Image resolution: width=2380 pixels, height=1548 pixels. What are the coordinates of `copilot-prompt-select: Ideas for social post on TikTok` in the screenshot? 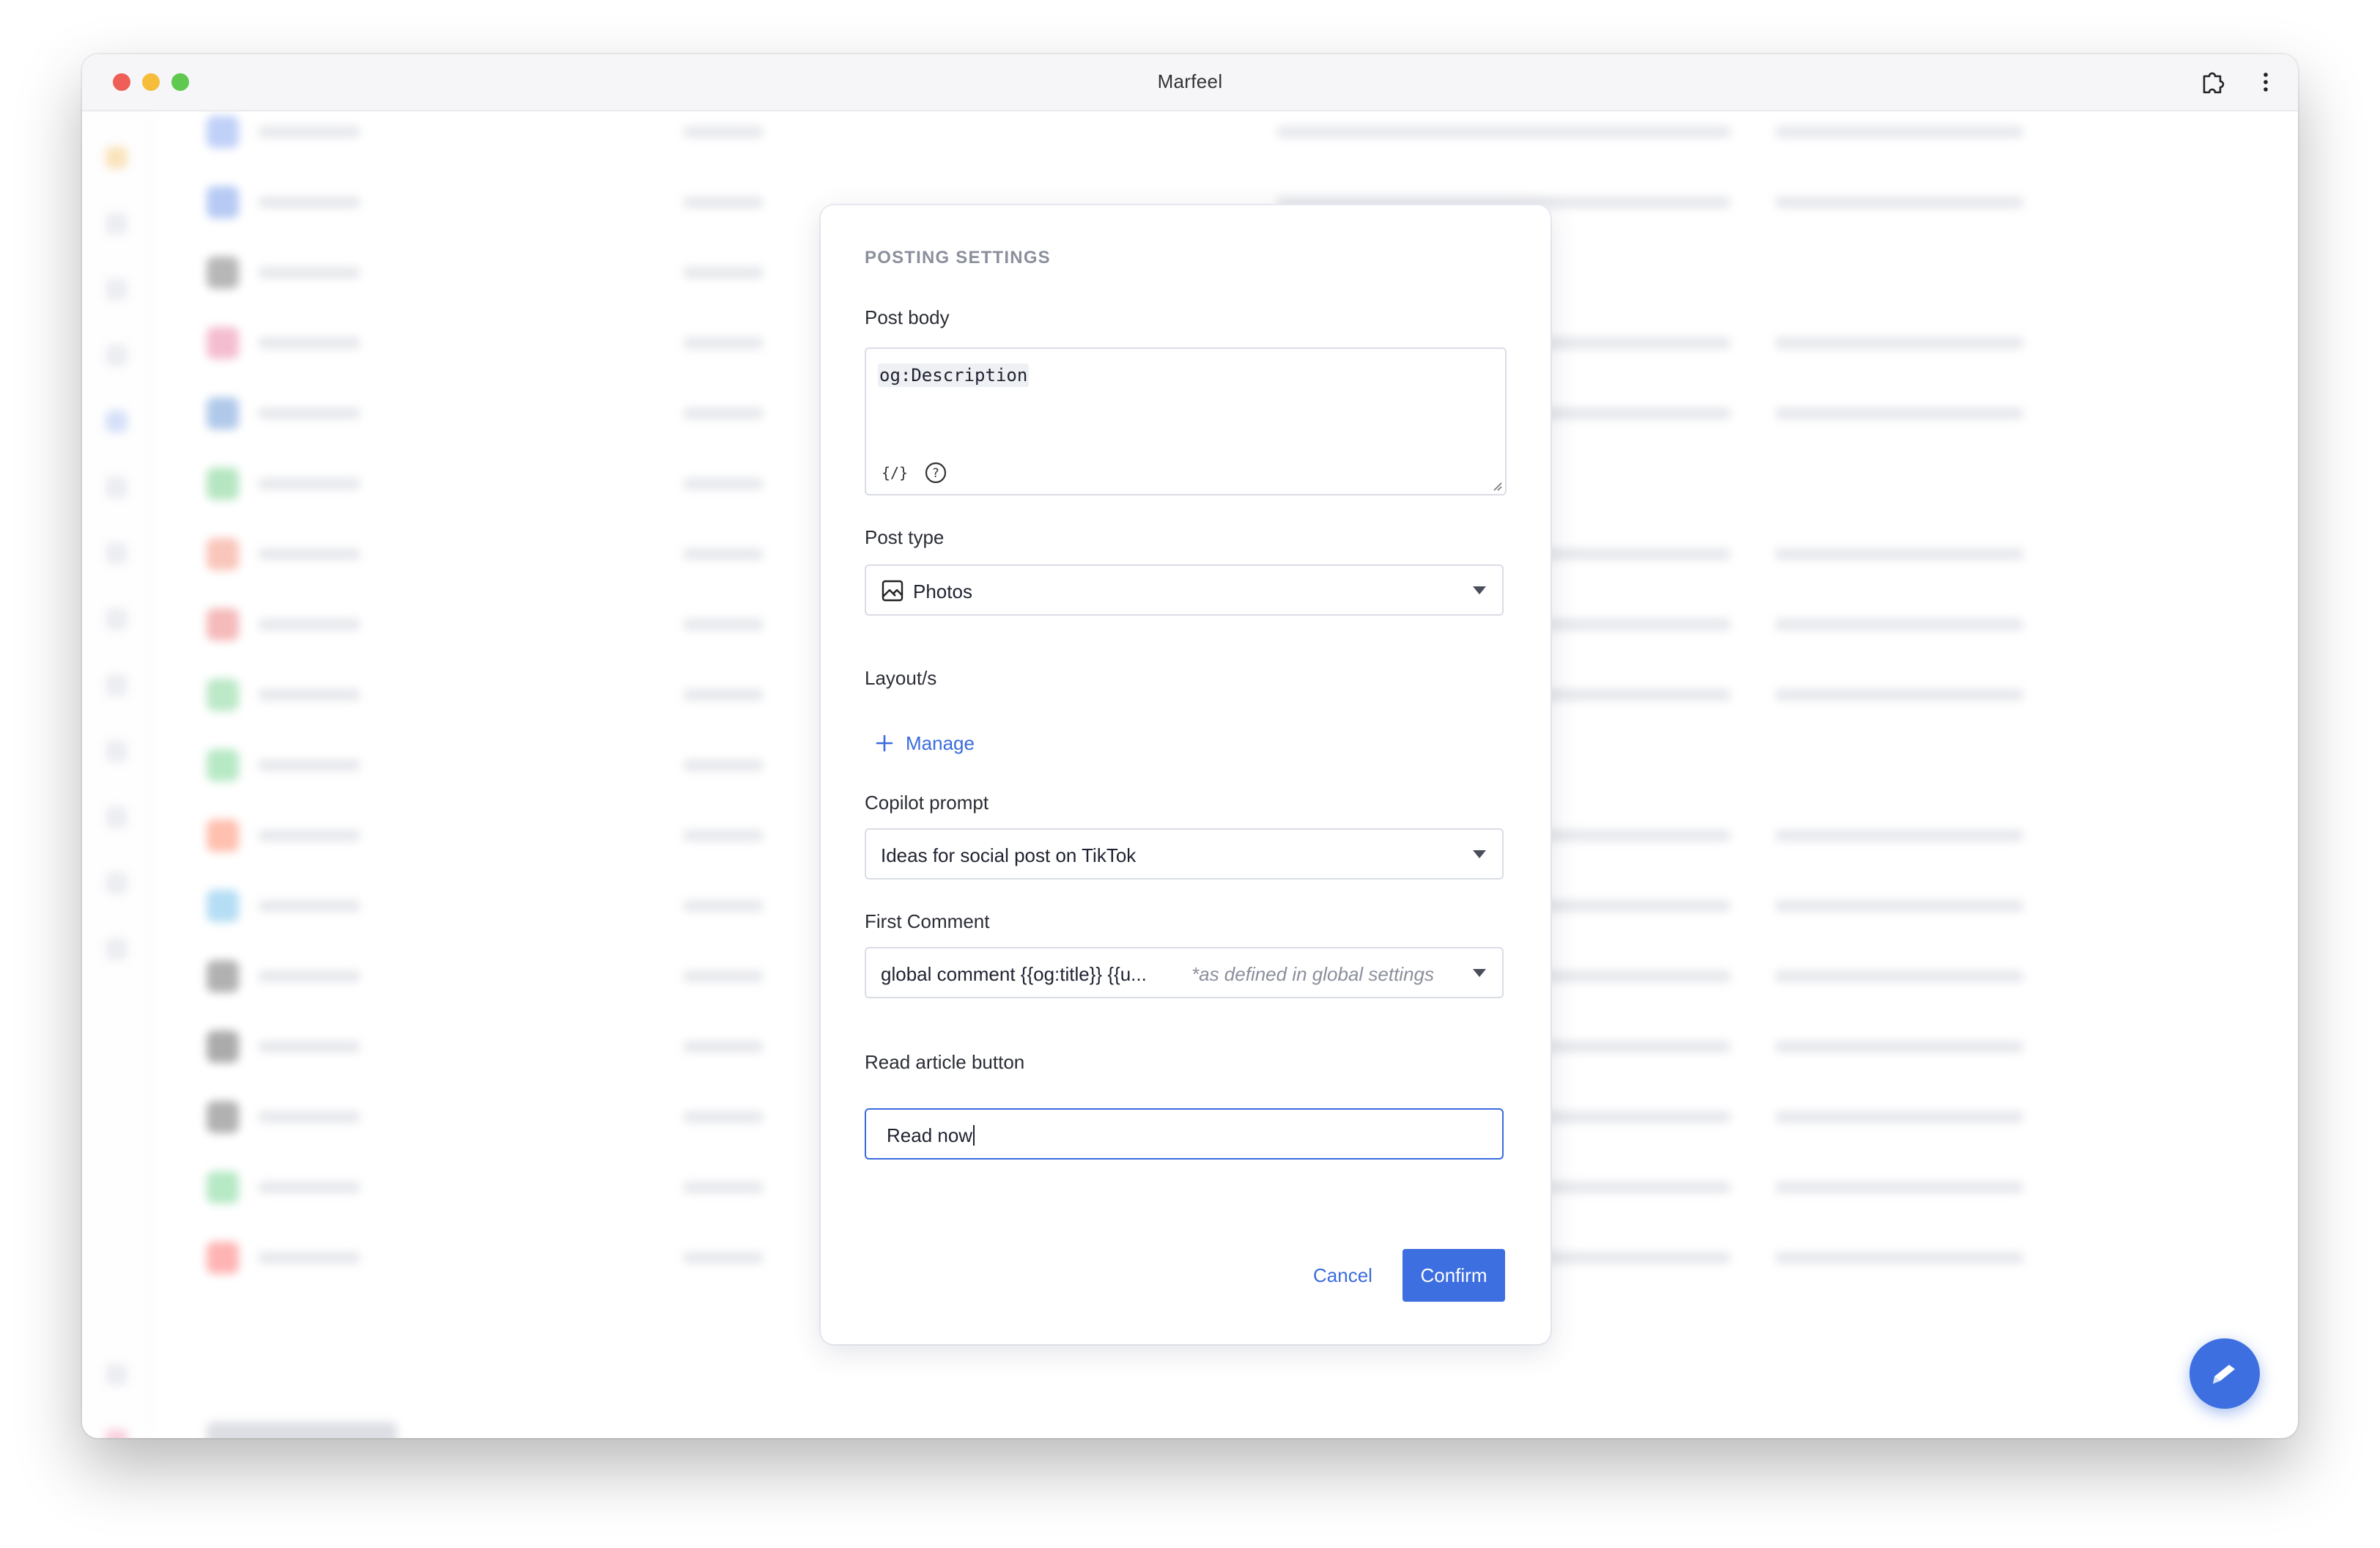 It's located at (1184, 854).